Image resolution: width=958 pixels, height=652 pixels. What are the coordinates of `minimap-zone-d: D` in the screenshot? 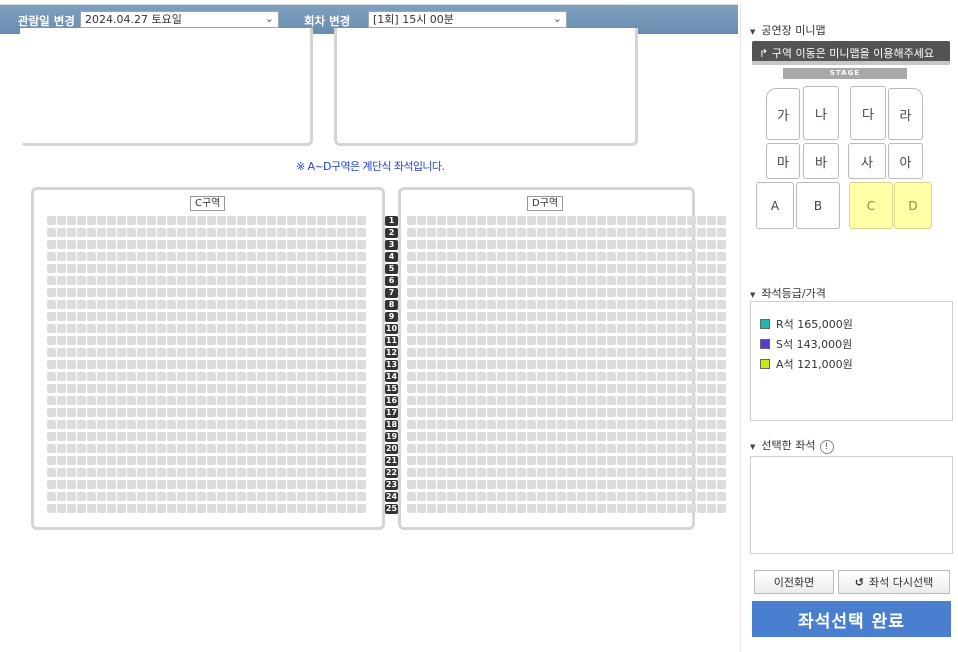 It's located at (913, 205).